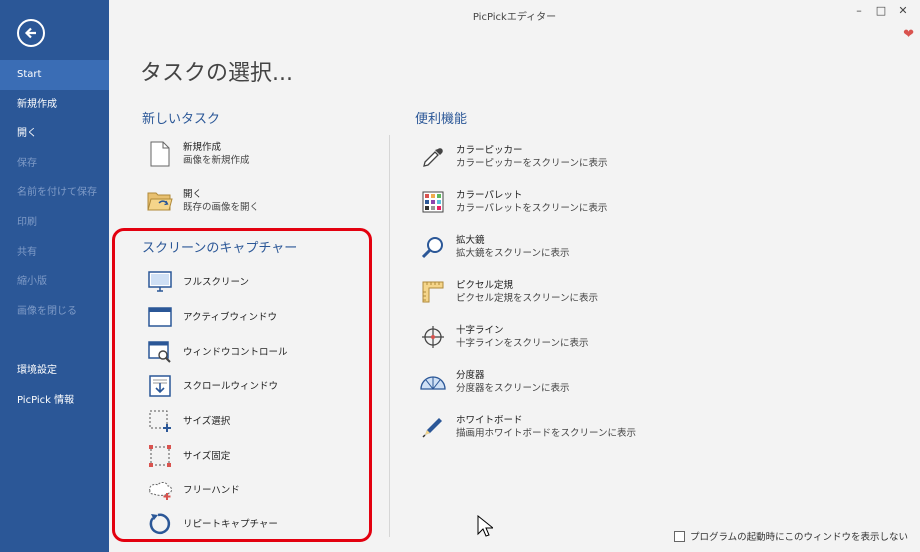 This screenshot has width=920, height=552. Describe the element at coordinates (485, 285) in the screenshot. I see `tool-title: ピクセル定規` at that location.